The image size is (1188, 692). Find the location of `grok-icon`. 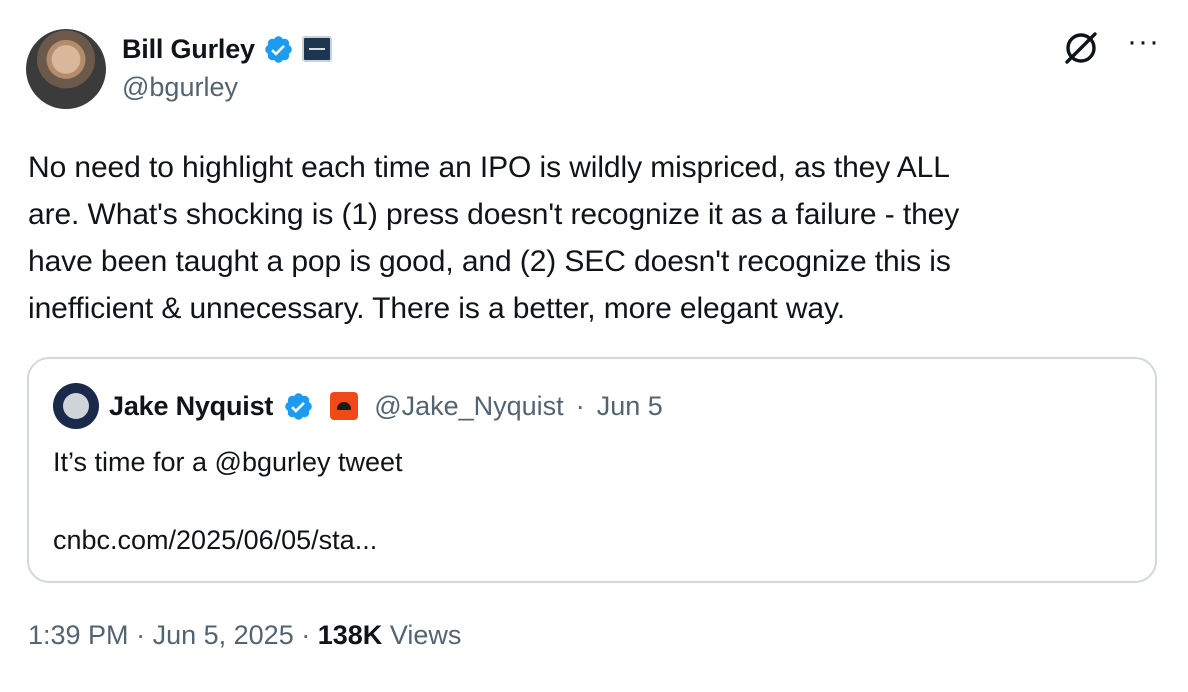

grok-icon is located at coordinates (1081, 48).